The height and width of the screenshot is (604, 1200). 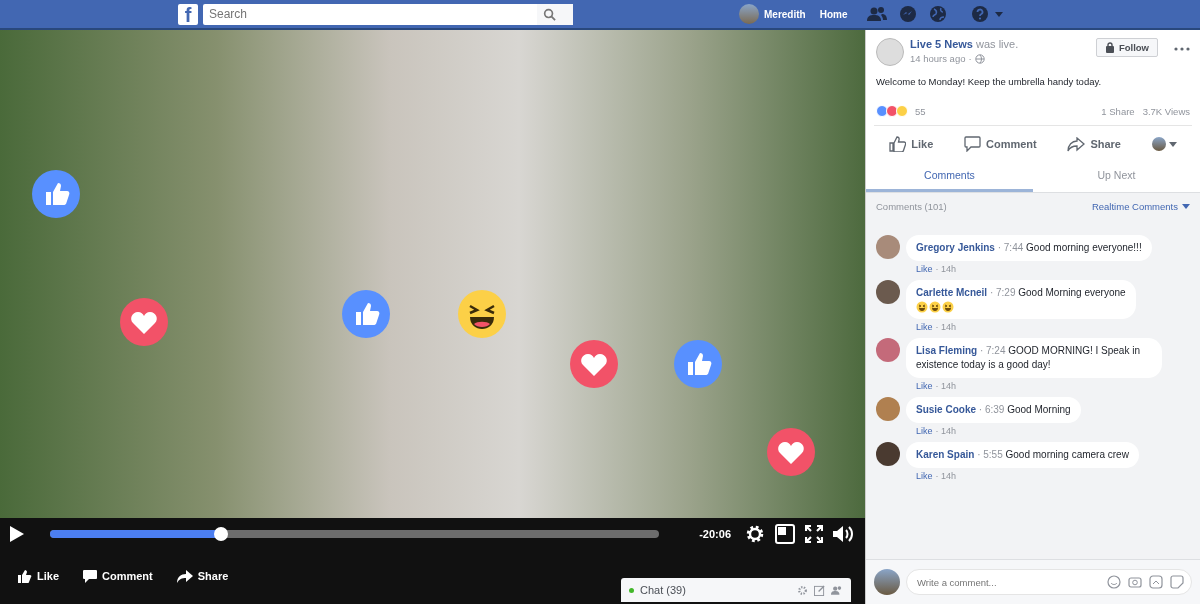 I want to click on page-name-link: Live 5 News, so click(x=941, y=44).